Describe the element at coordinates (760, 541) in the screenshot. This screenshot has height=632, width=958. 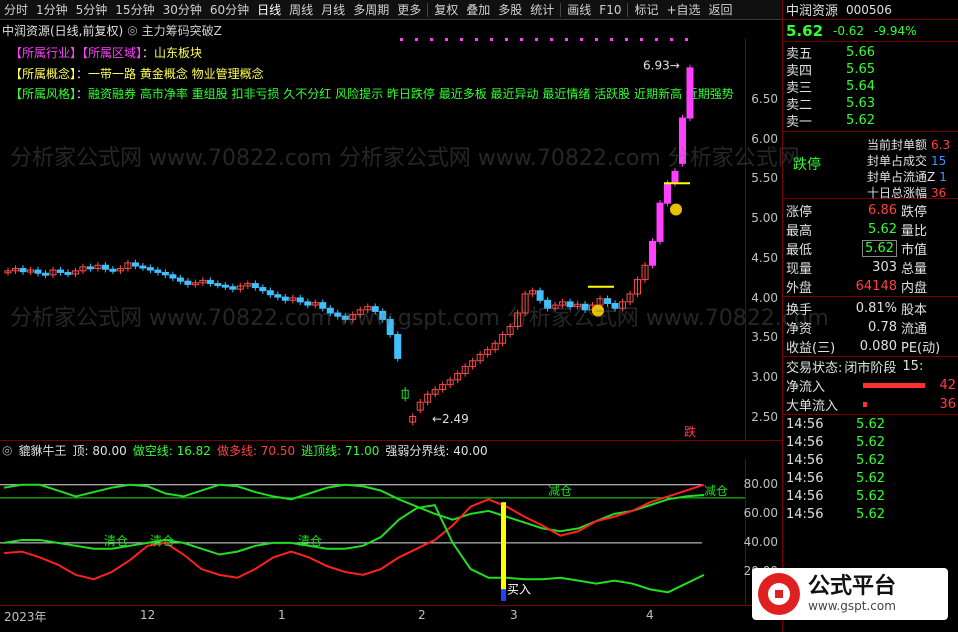
I see `indicator-tick: 40.00` at that location.